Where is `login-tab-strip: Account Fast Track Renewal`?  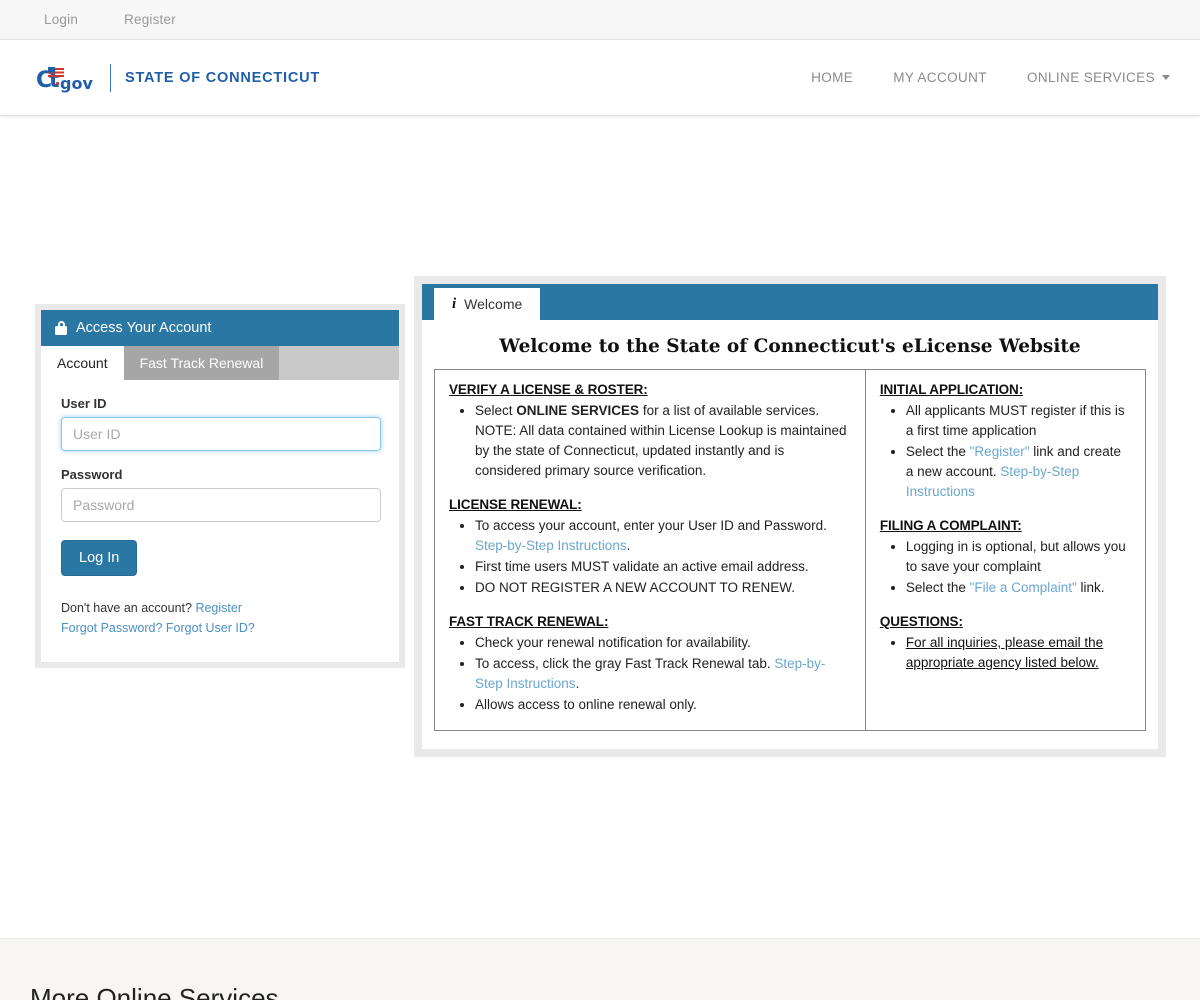
login-tab-strip: Account Fast Track Renewal is located at coordinates (220, 363).